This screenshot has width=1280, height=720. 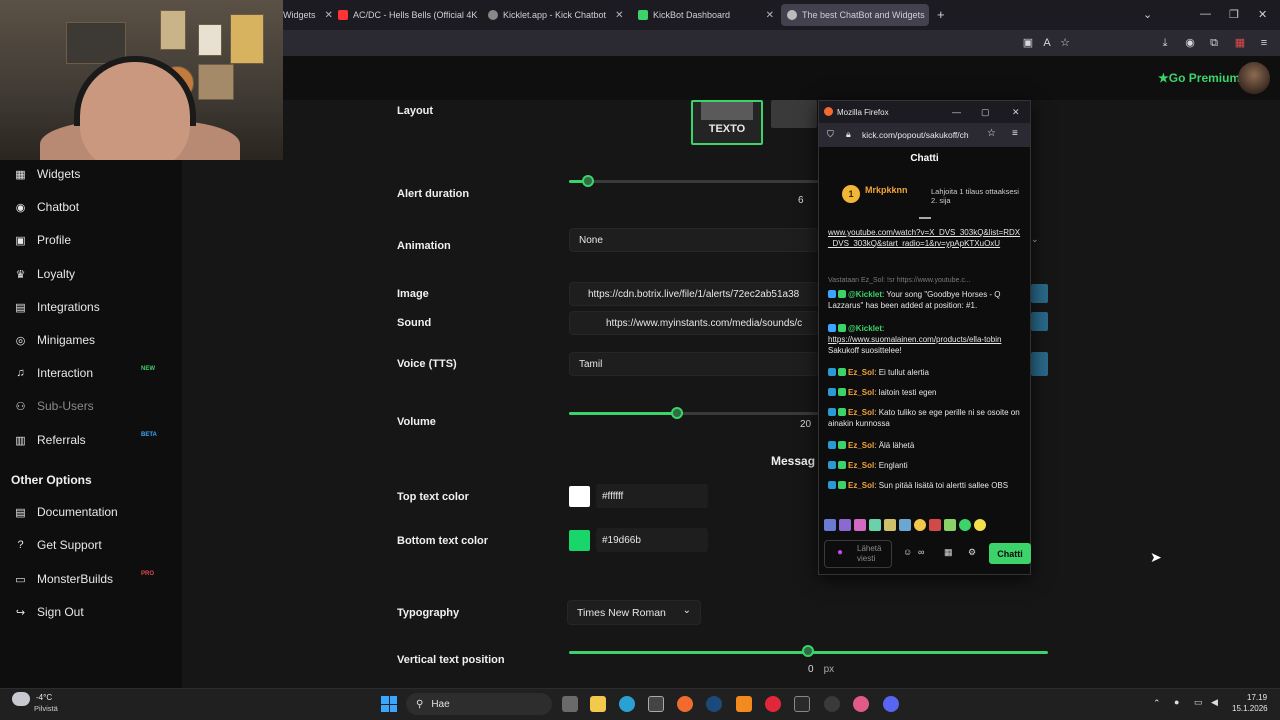 I want to click on tab-widgets: Widgets ✕, so click(x=308, y=15).